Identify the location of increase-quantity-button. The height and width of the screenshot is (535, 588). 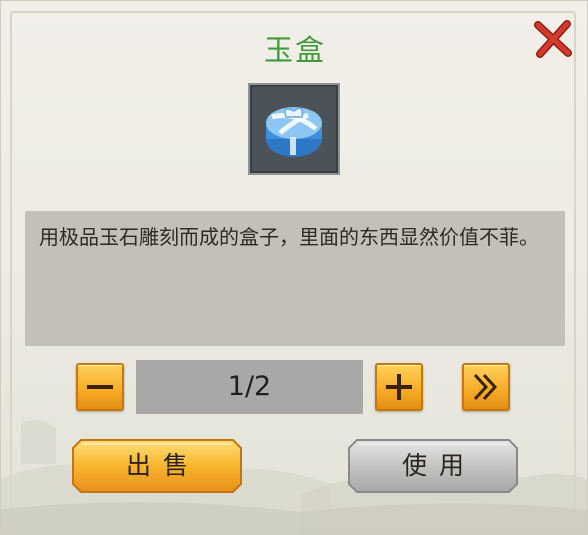
(399, 387).